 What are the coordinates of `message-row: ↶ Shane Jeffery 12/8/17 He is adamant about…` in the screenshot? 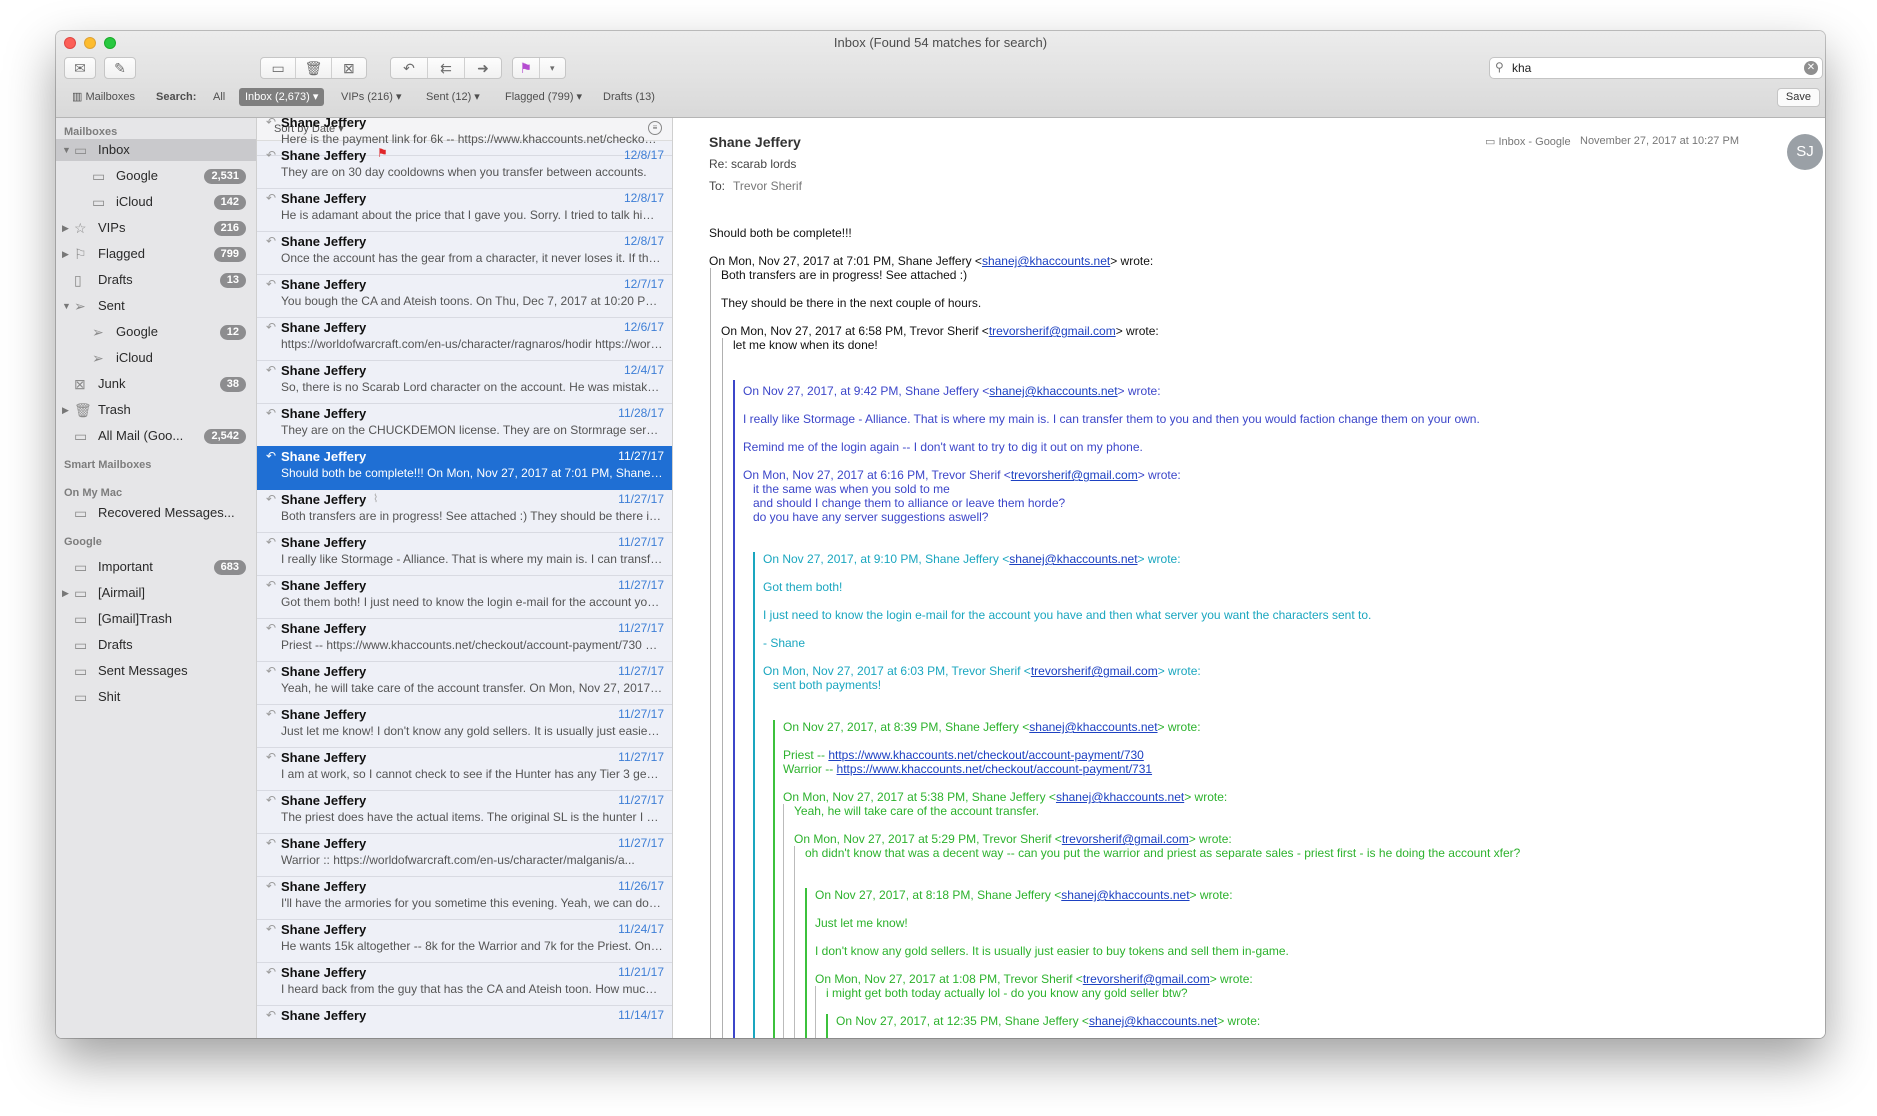 It's located at (464, 210).